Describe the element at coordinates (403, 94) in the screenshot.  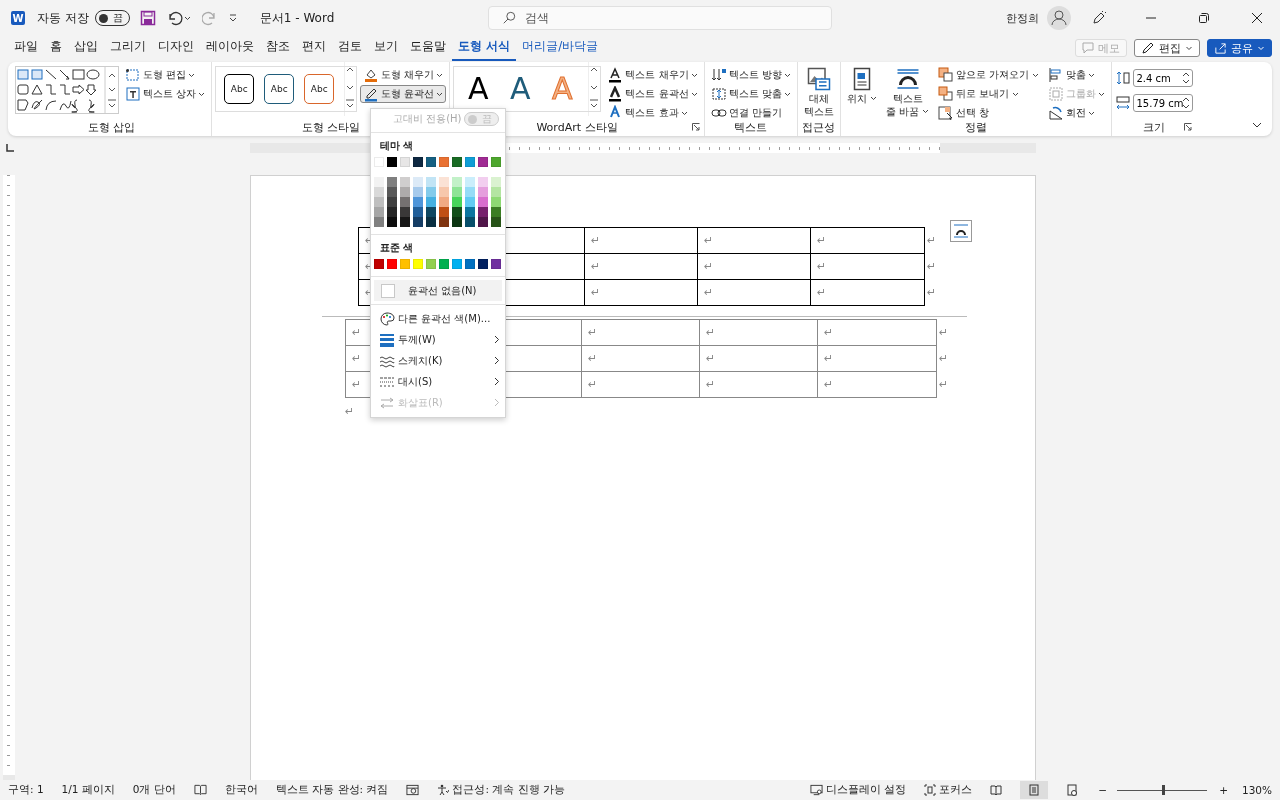
I see `ribbon-button: 도형 윤곽선` at that location.